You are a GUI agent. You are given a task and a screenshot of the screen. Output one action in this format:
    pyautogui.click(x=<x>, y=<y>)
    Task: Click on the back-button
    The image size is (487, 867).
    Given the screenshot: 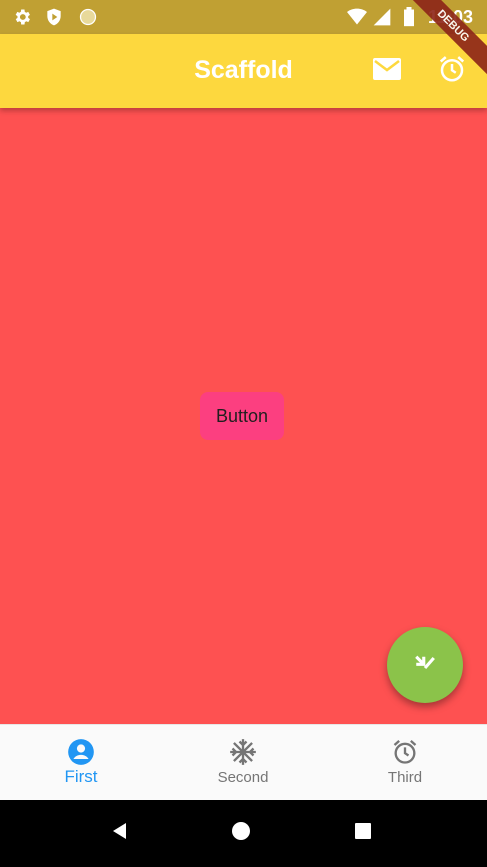 What is the action you would take?
    pyautogui.click(x=120, y=833)
    